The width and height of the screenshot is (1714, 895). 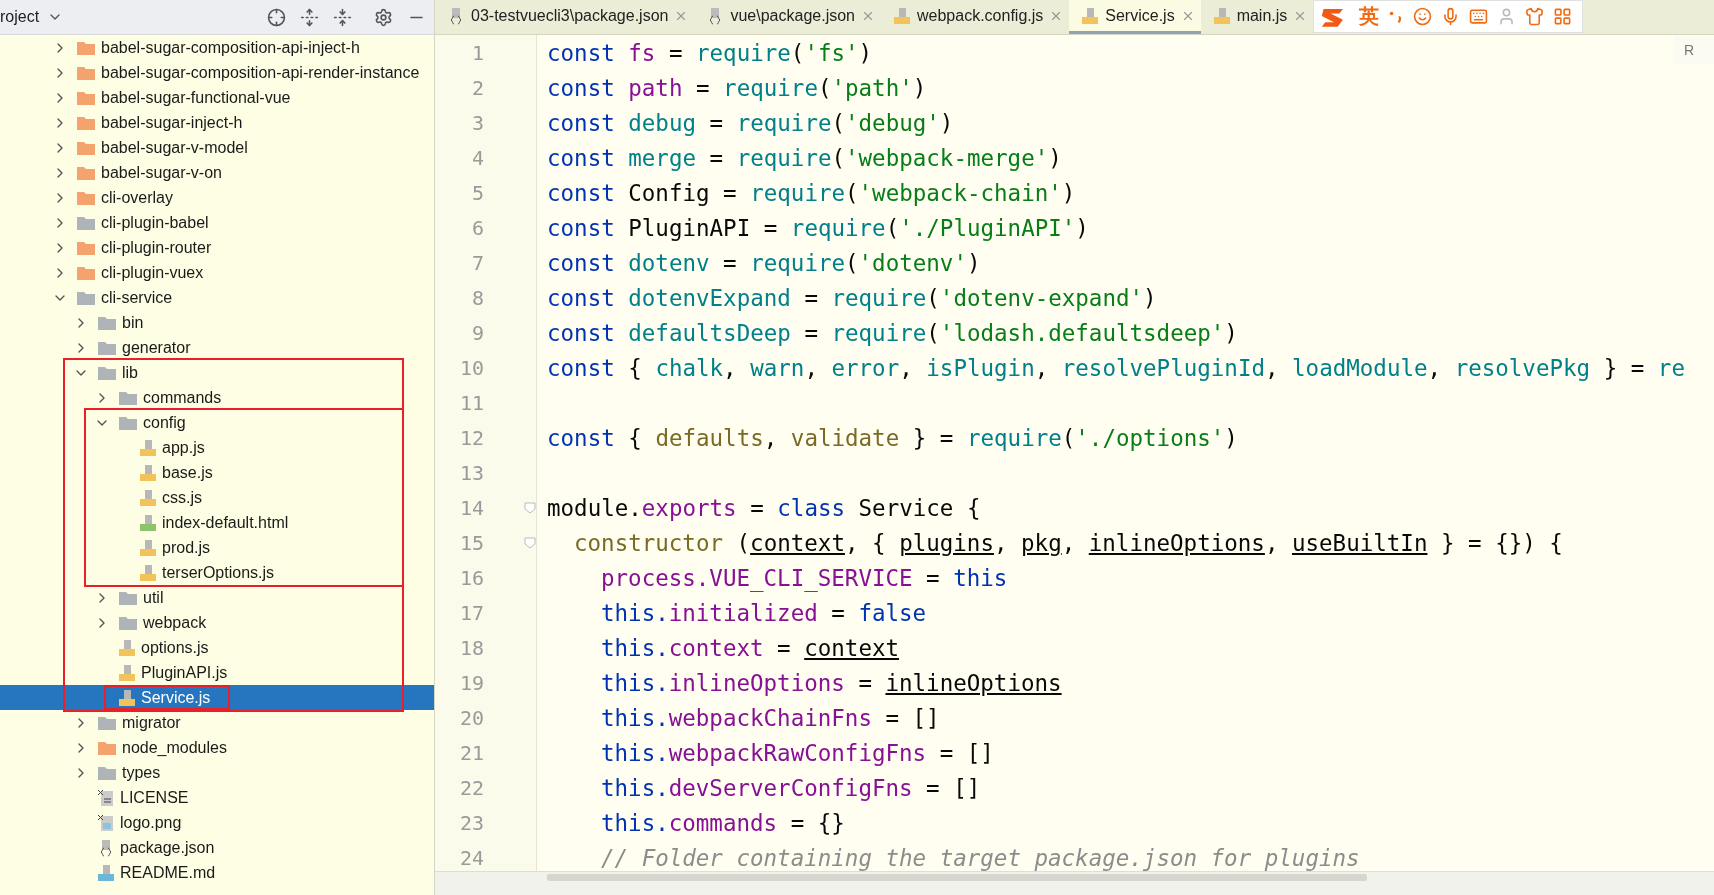 What do you see at coordinates (148, 447) in the screenshot?
I see `js-file-icon` at bounding box center [148, 447].